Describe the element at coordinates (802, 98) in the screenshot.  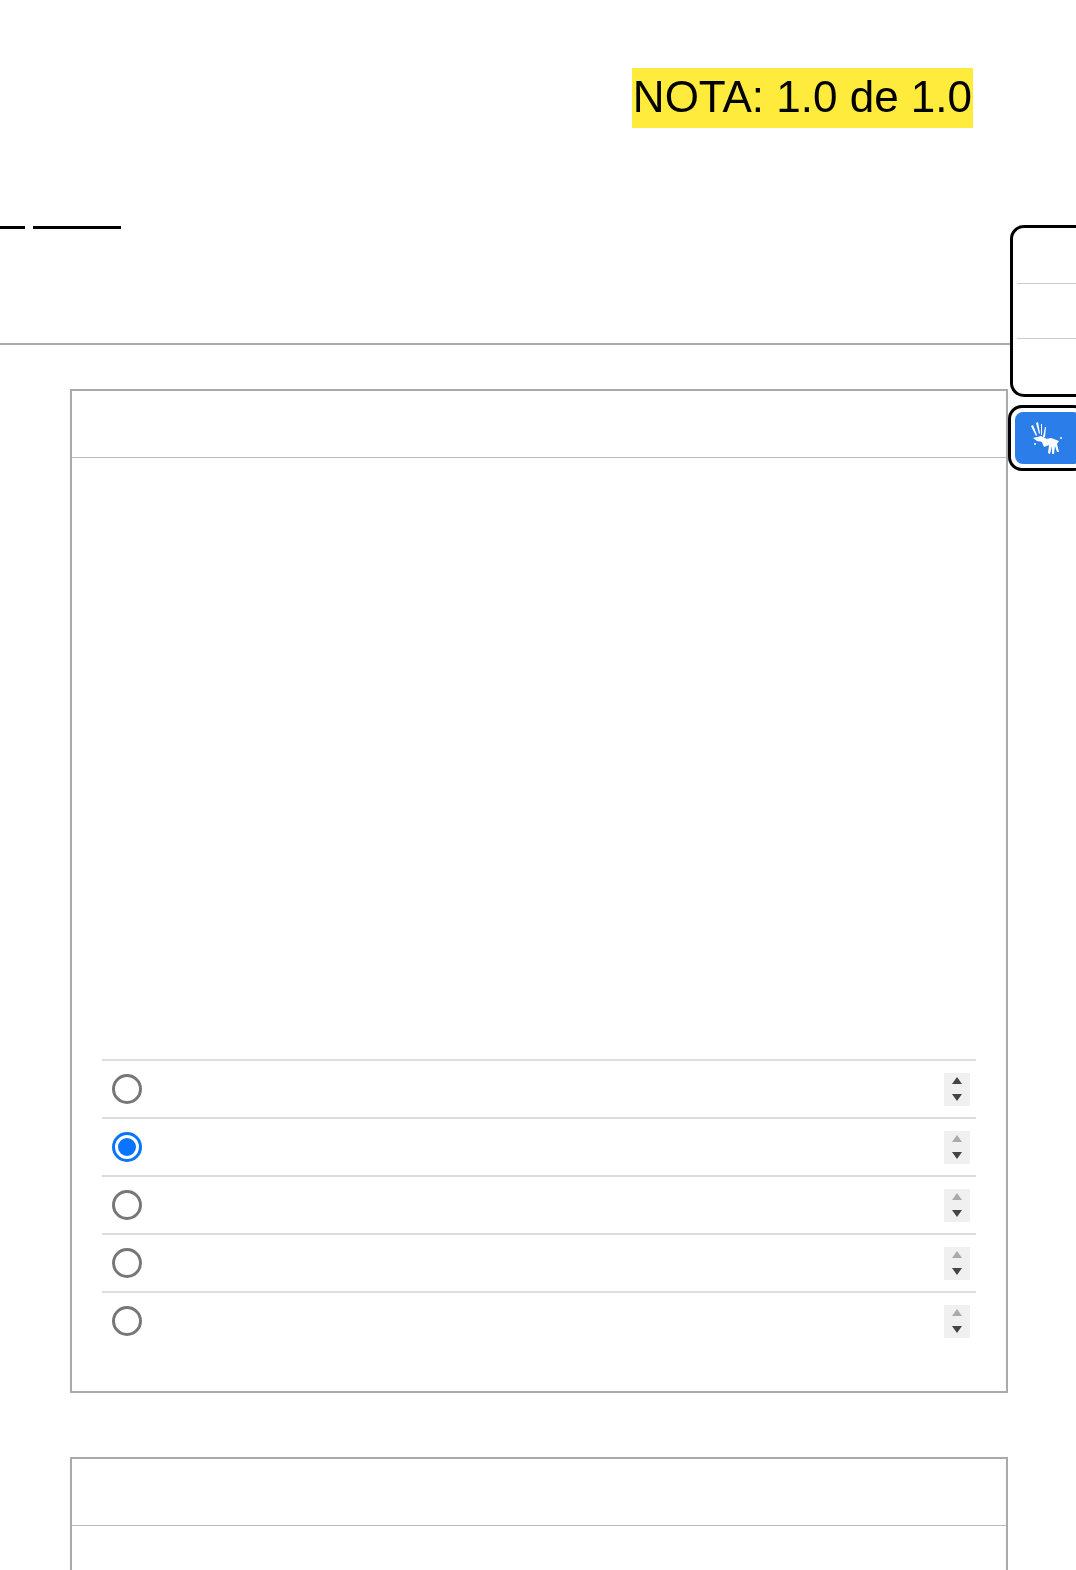
I see `grade-label: NOTA: 1.0 de 1.0` at that location.